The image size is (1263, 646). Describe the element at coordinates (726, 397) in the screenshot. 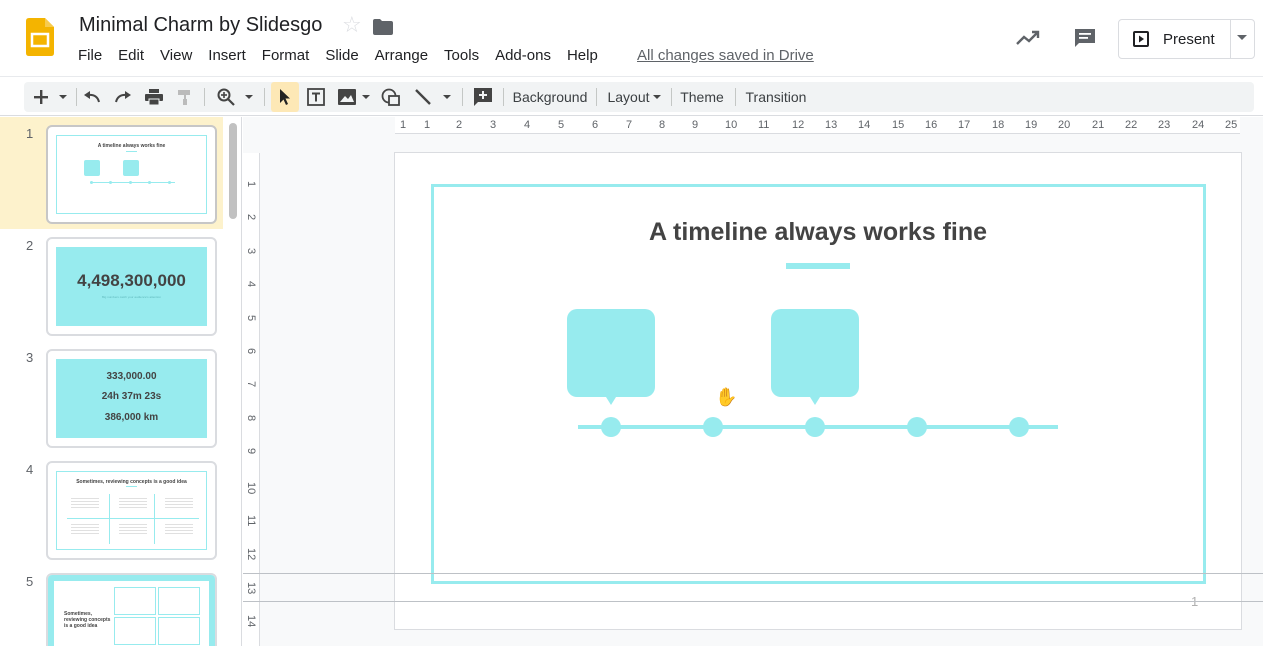

I see `hand-cursor-icon: ✋` at that location.